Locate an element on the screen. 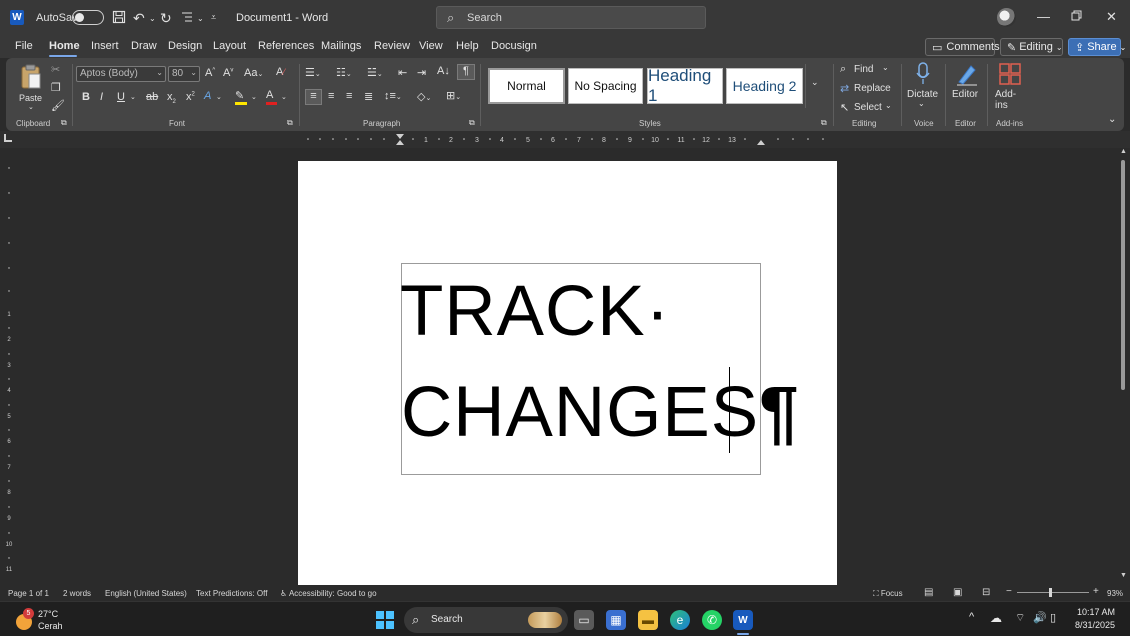 The width and height of the screenshot is (1130, 636). comments-button: ▭ Comments is located at coordinates (962, 47).